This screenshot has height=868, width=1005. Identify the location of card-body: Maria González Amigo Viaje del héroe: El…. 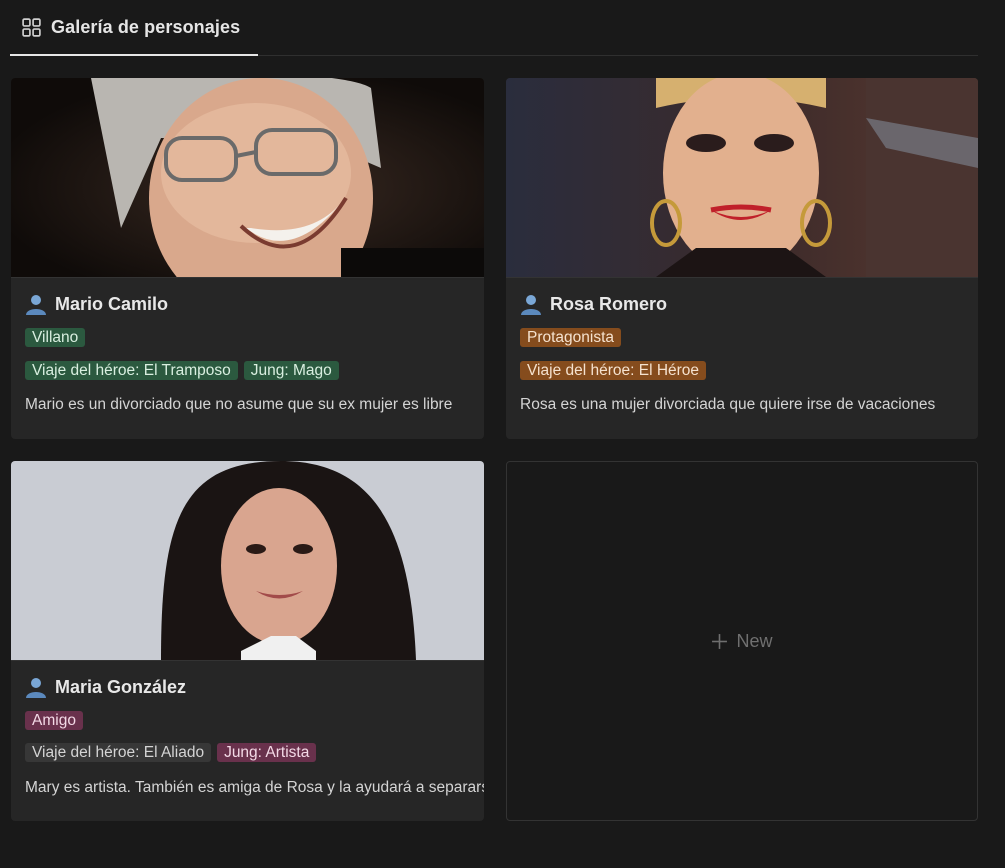
(247, 740).